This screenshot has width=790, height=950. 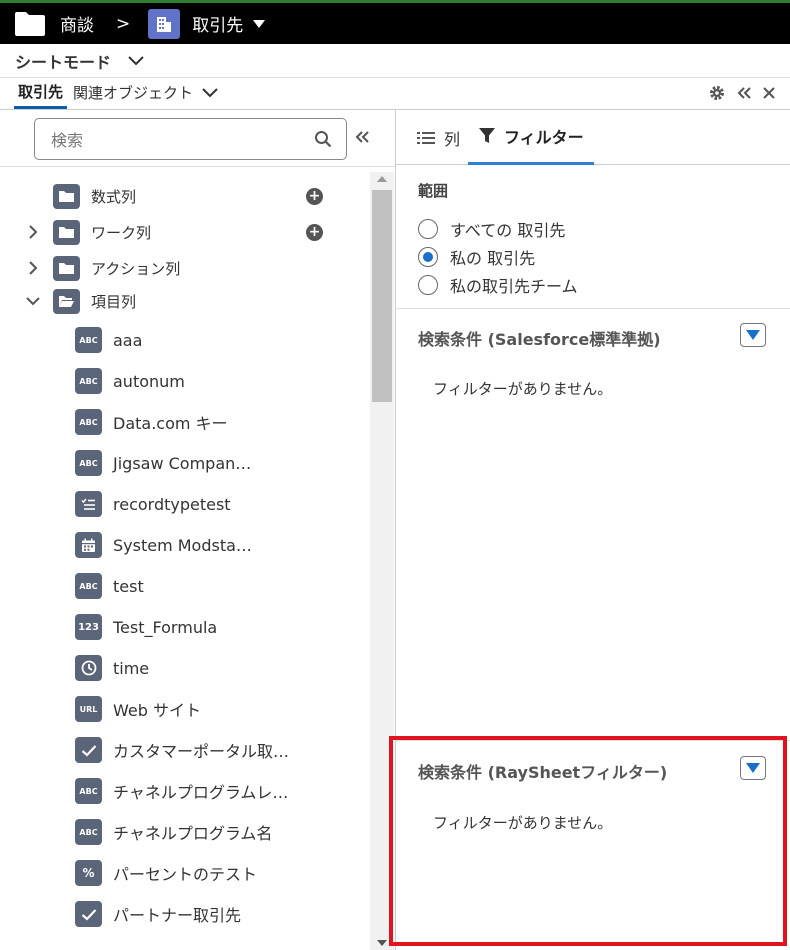 I want to click on tree-field-label: チャネルプログラム名, so click(x=193, y=833).